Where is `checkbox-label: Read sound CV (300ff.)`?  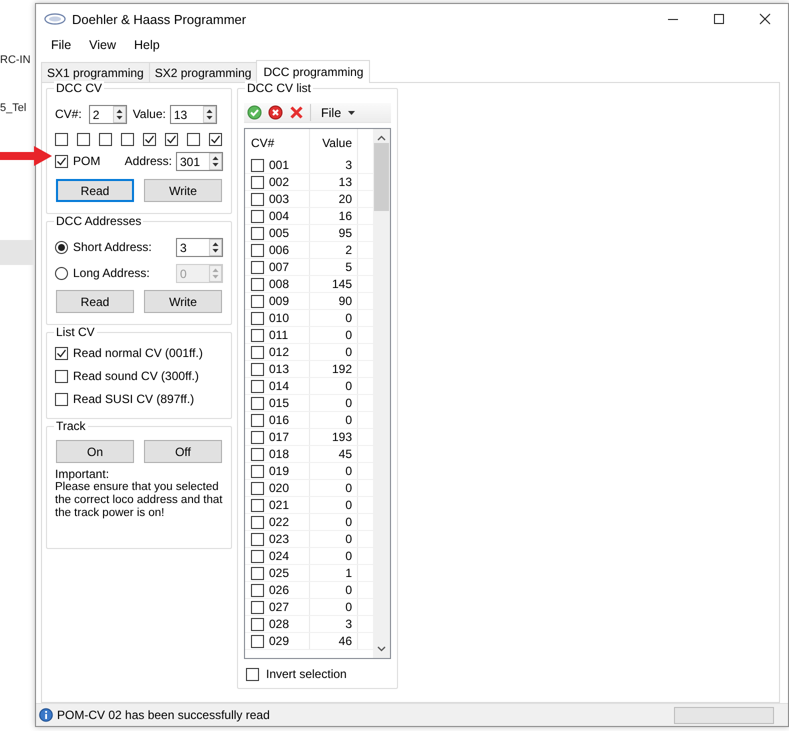 checkbox-label: Read sound CV (300ff.) is located at coordinates (136, 376).